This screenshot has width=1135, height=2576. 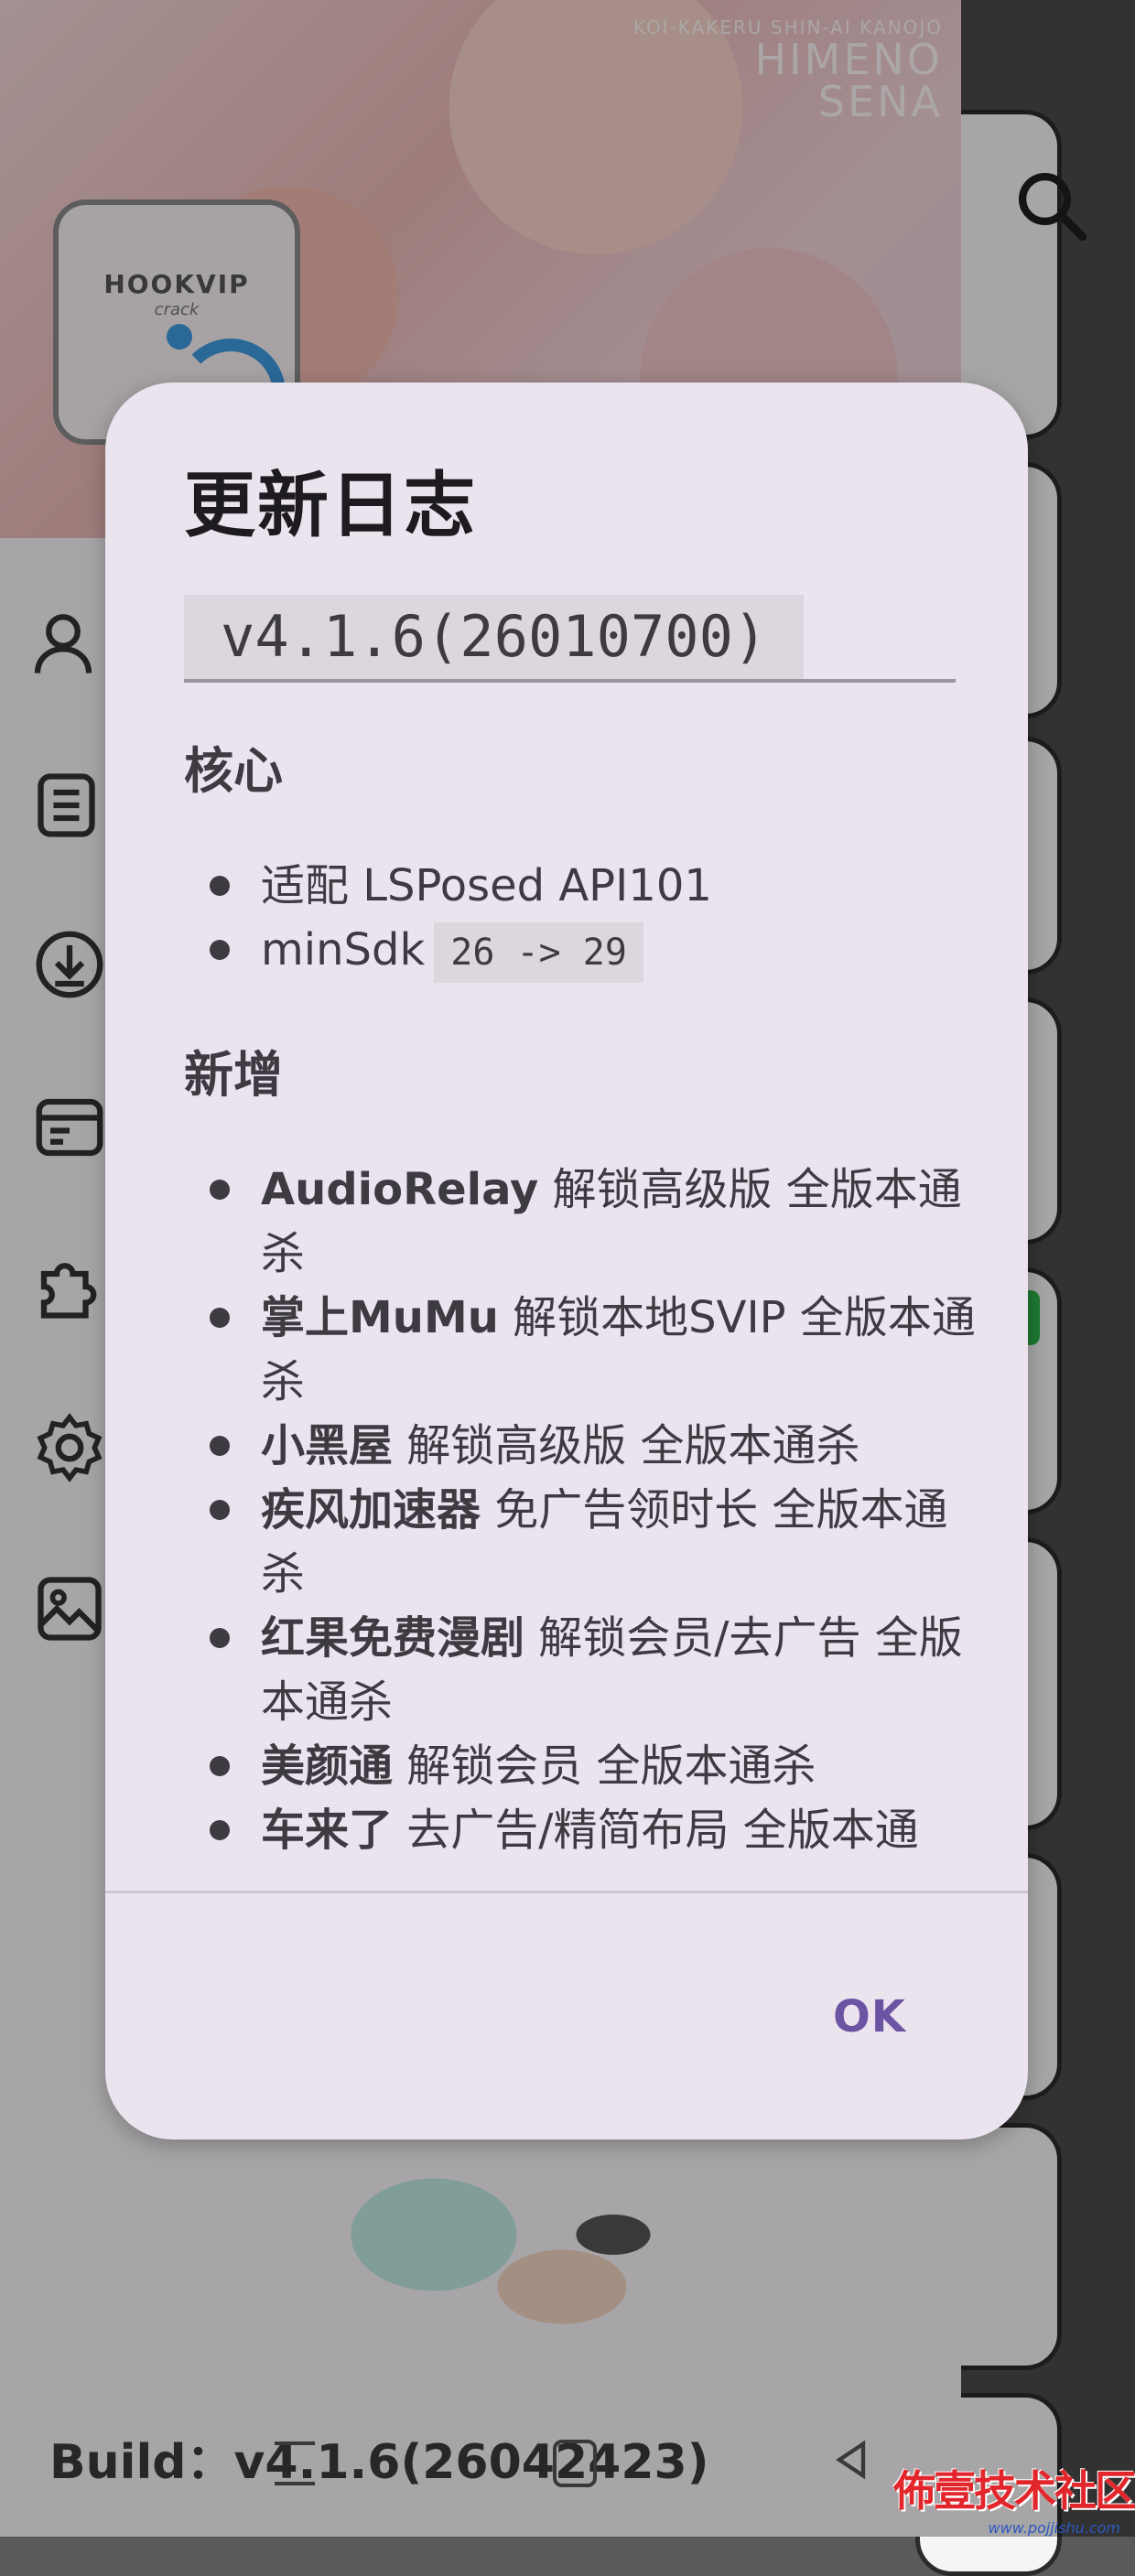 I want to click on section-title-new: 新增, so click(x=233, y=1075).